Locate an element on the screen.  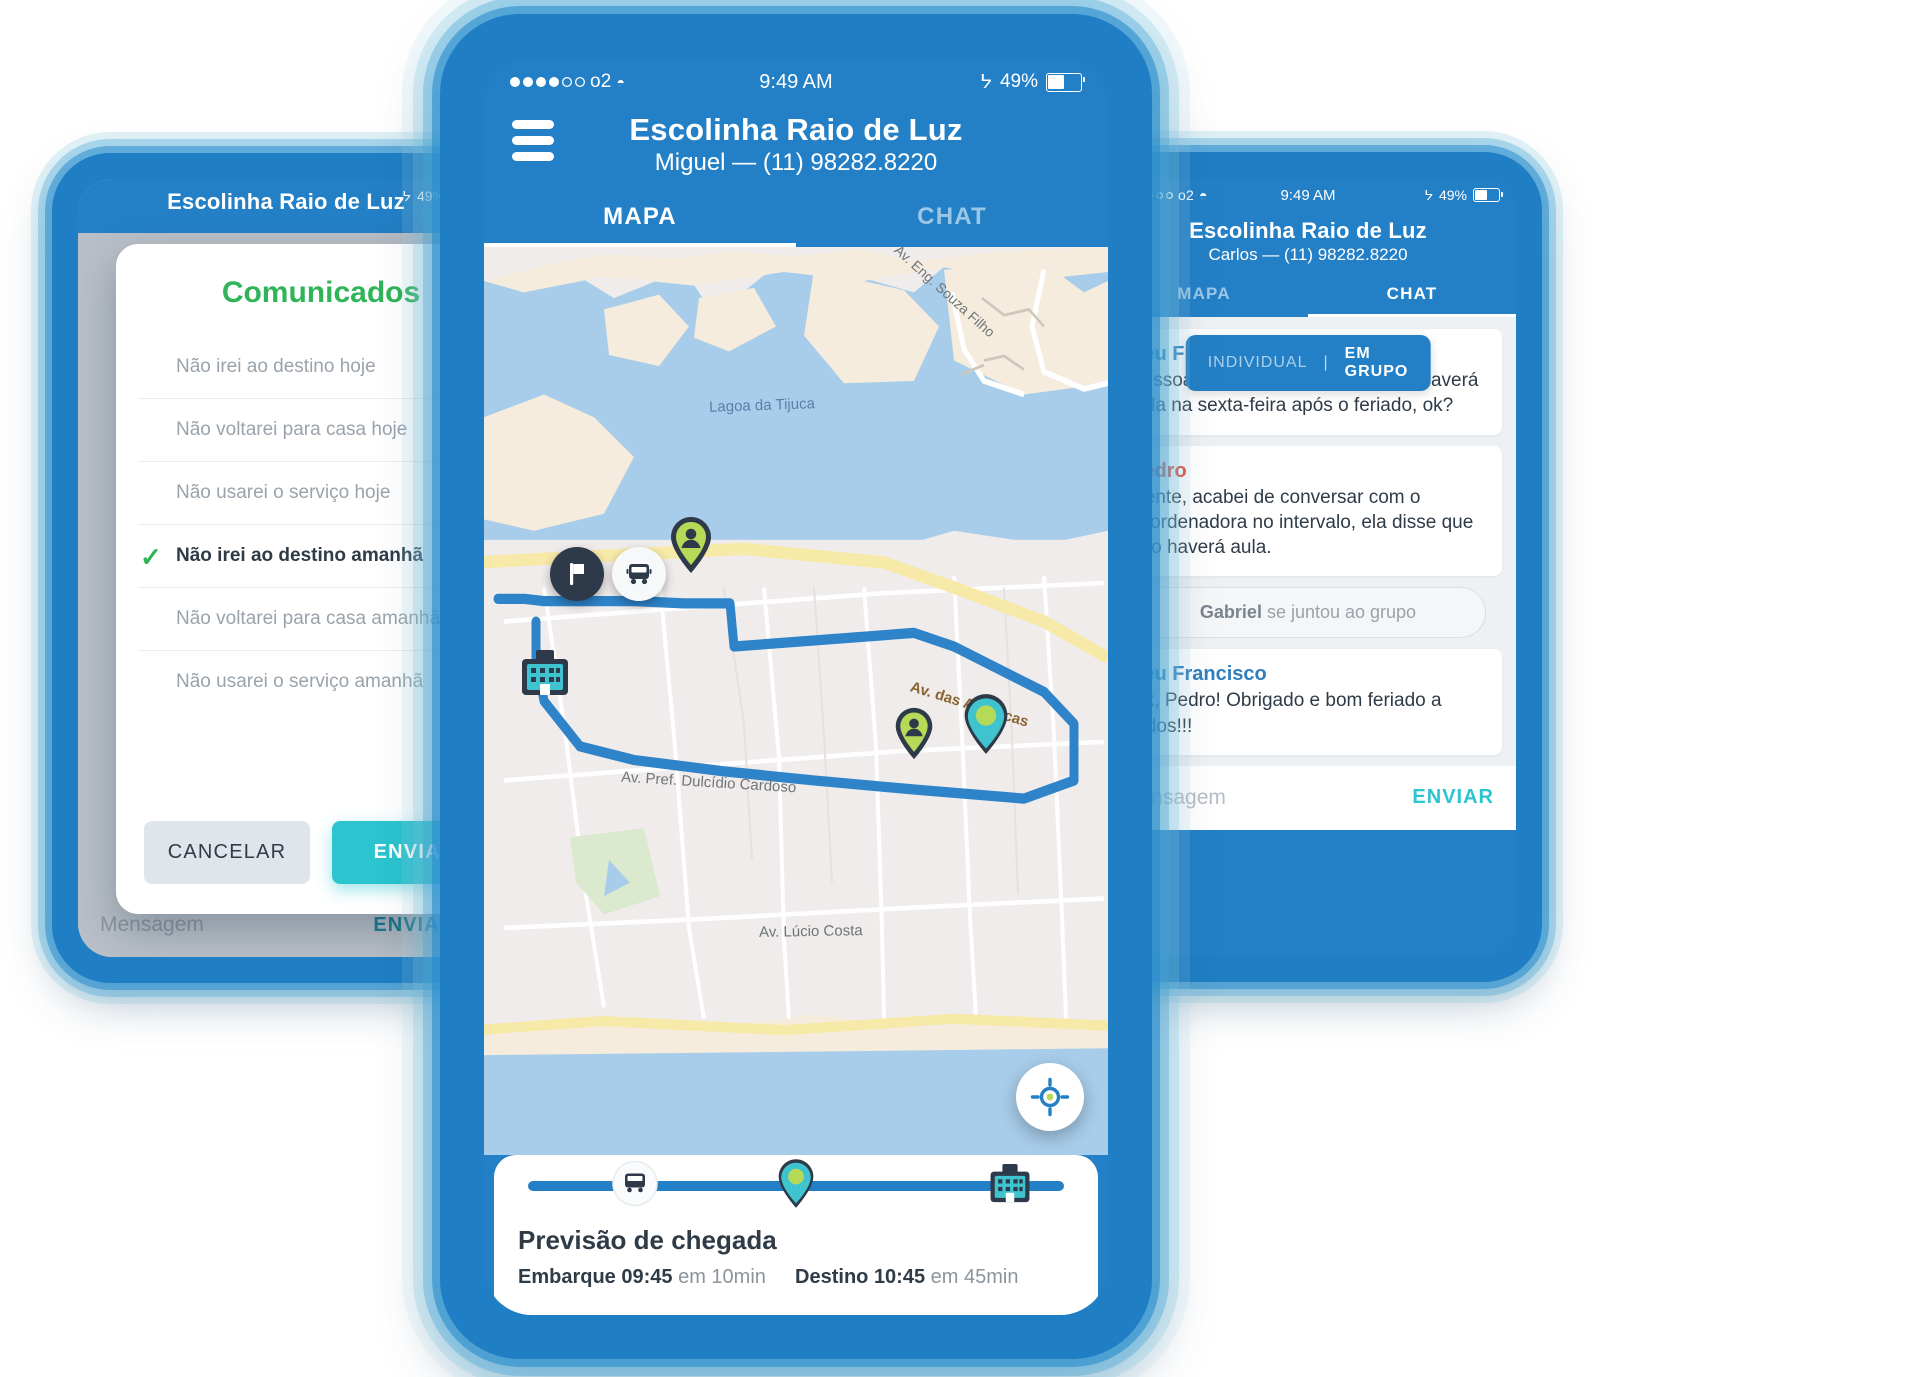
message-author: Seu Francisco is located at coordinates (1198, 674).